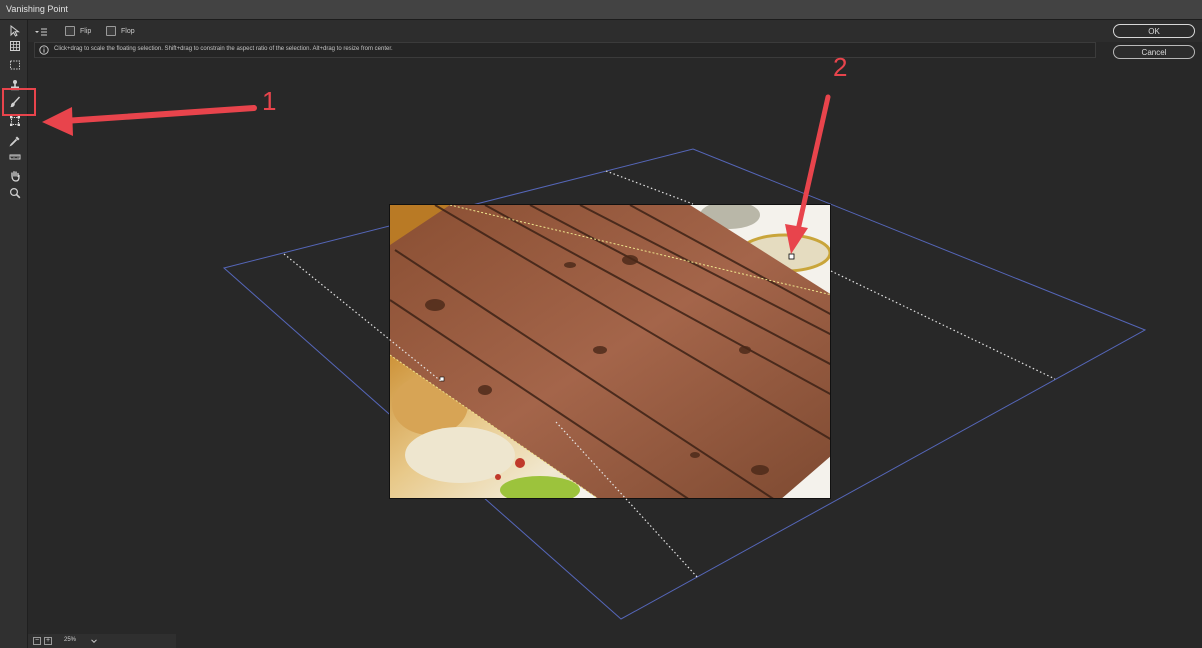  What do you see at coordinates (111, 31) in the screenshot?
I see `flop-checkbox` at bounding box center [111, 31].